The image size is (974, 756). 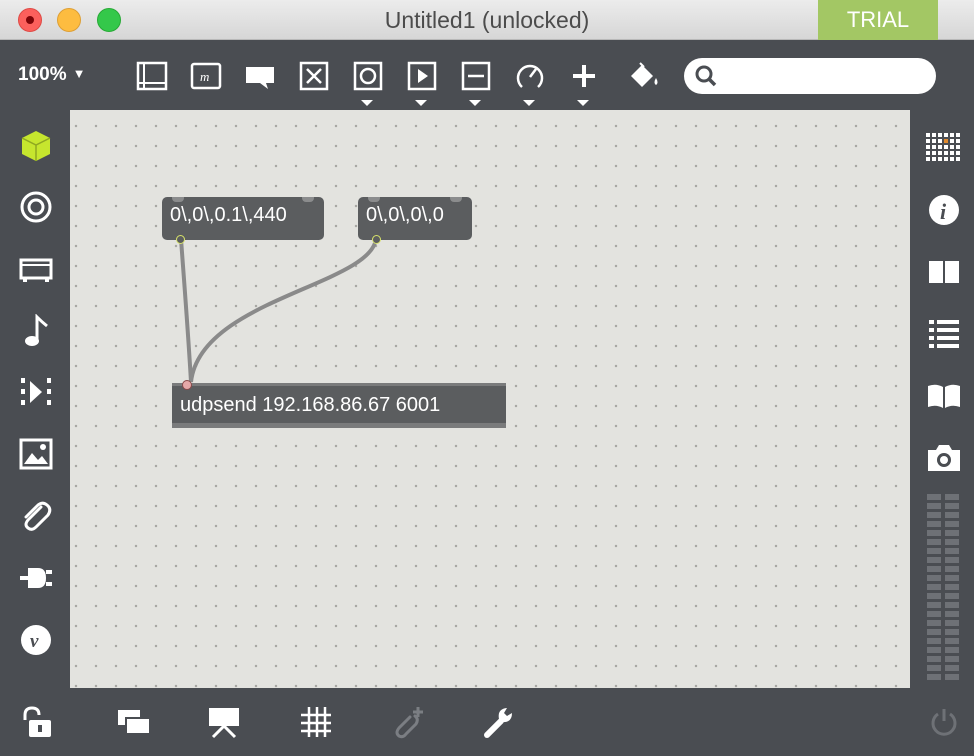 I want to click on chevron-down-icon: ▼, so click(x=79, y=73).